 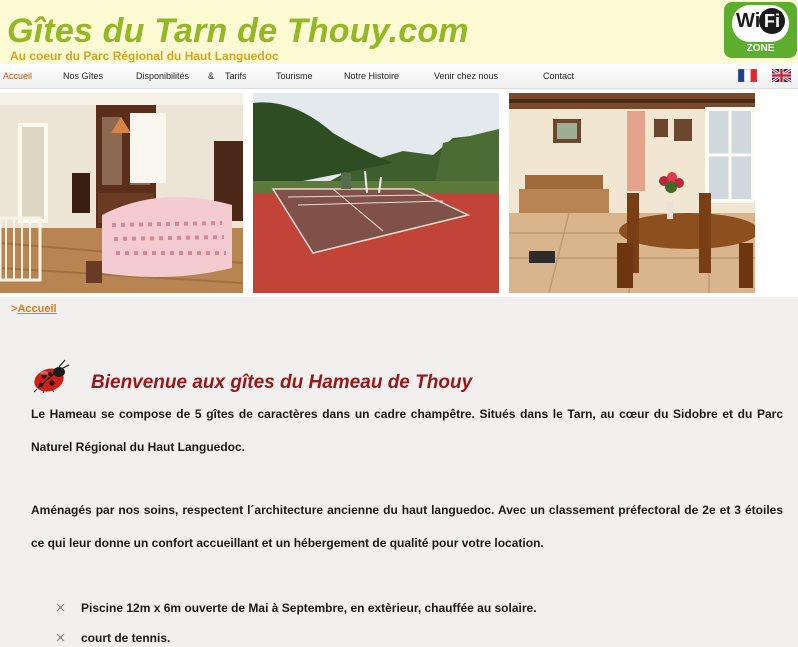 What do you see at coordinates (632, 193) in the screenshot?
I see `dining-room-photo` at bounding box center [632, 193].